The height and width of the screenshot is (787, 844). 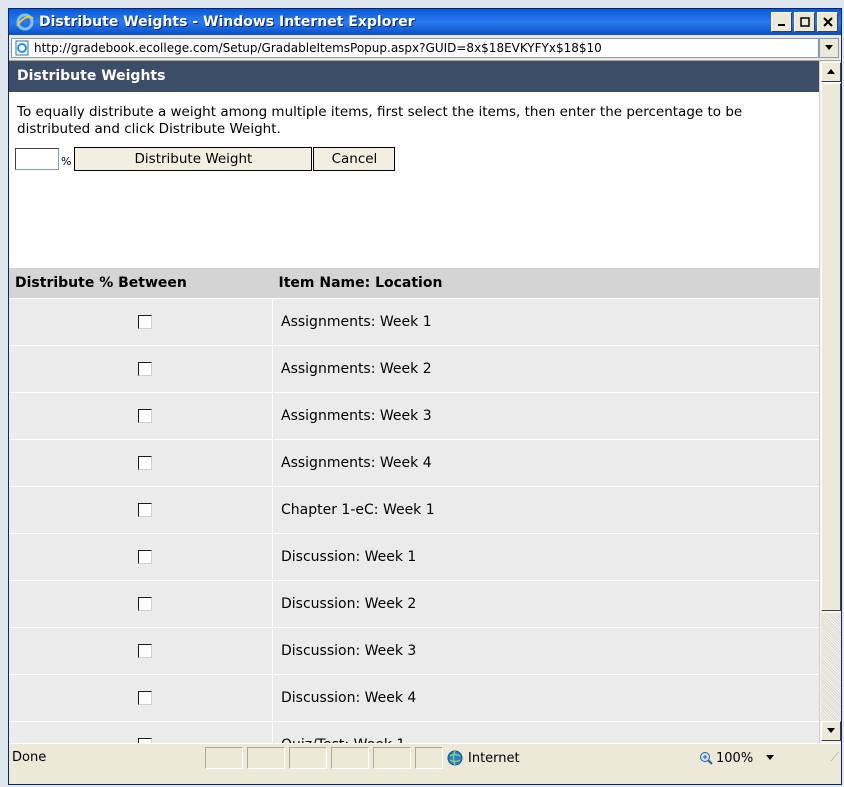 I want to click on scroll-down-button, so click(x=831, y=731).